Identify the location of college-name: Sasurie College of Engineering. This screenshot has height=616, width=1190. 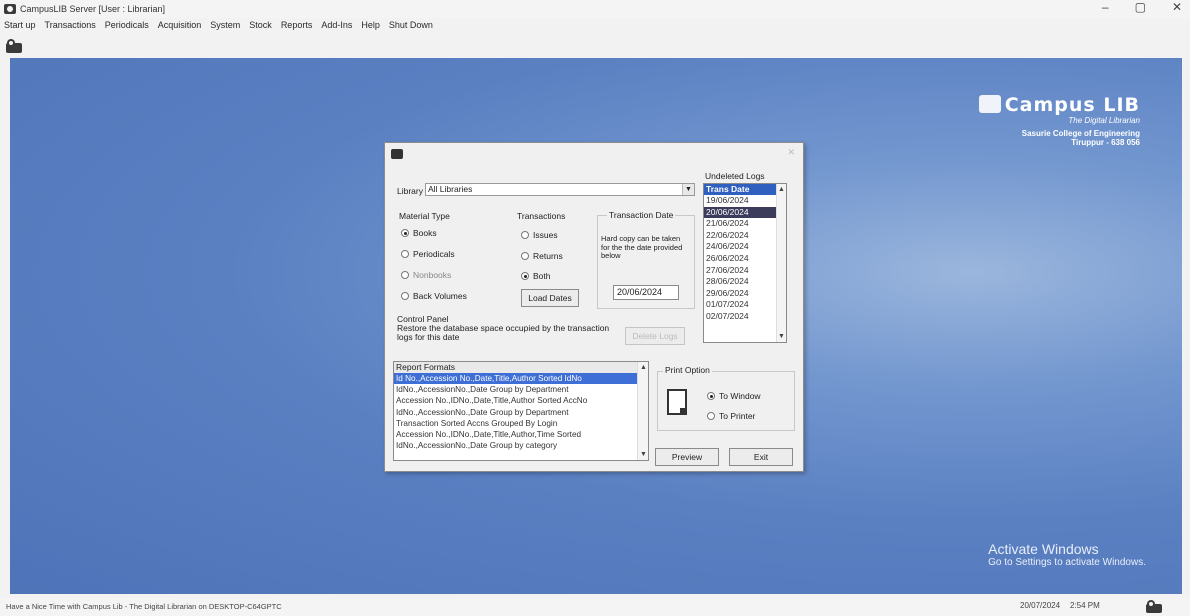
(1080, 133).